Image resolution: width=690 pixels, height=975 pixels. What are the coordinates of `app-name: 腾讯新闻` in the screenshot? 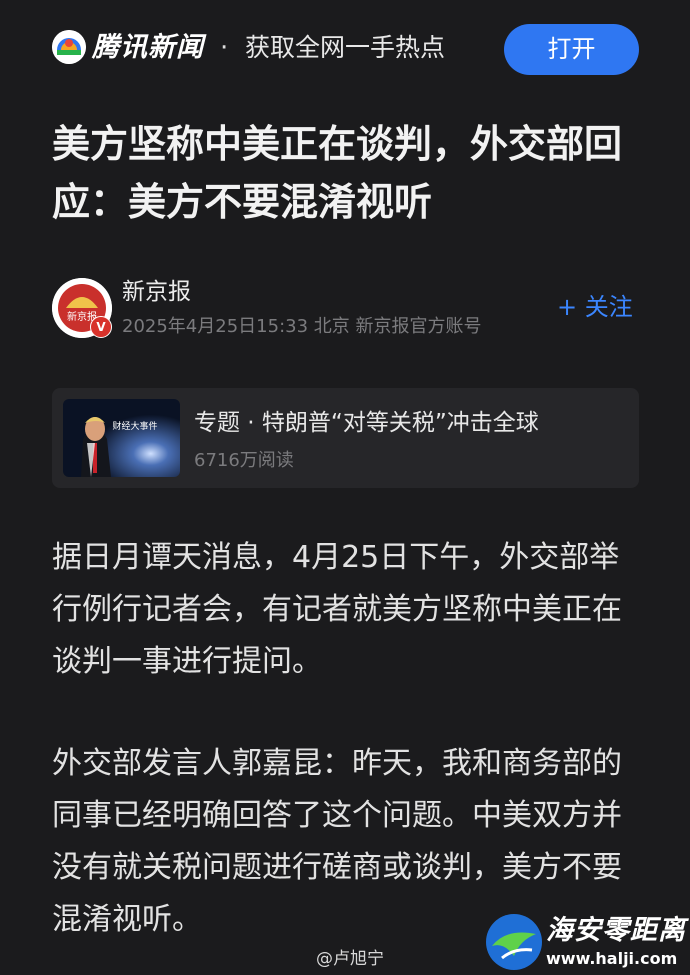 It's located at (148, 47).